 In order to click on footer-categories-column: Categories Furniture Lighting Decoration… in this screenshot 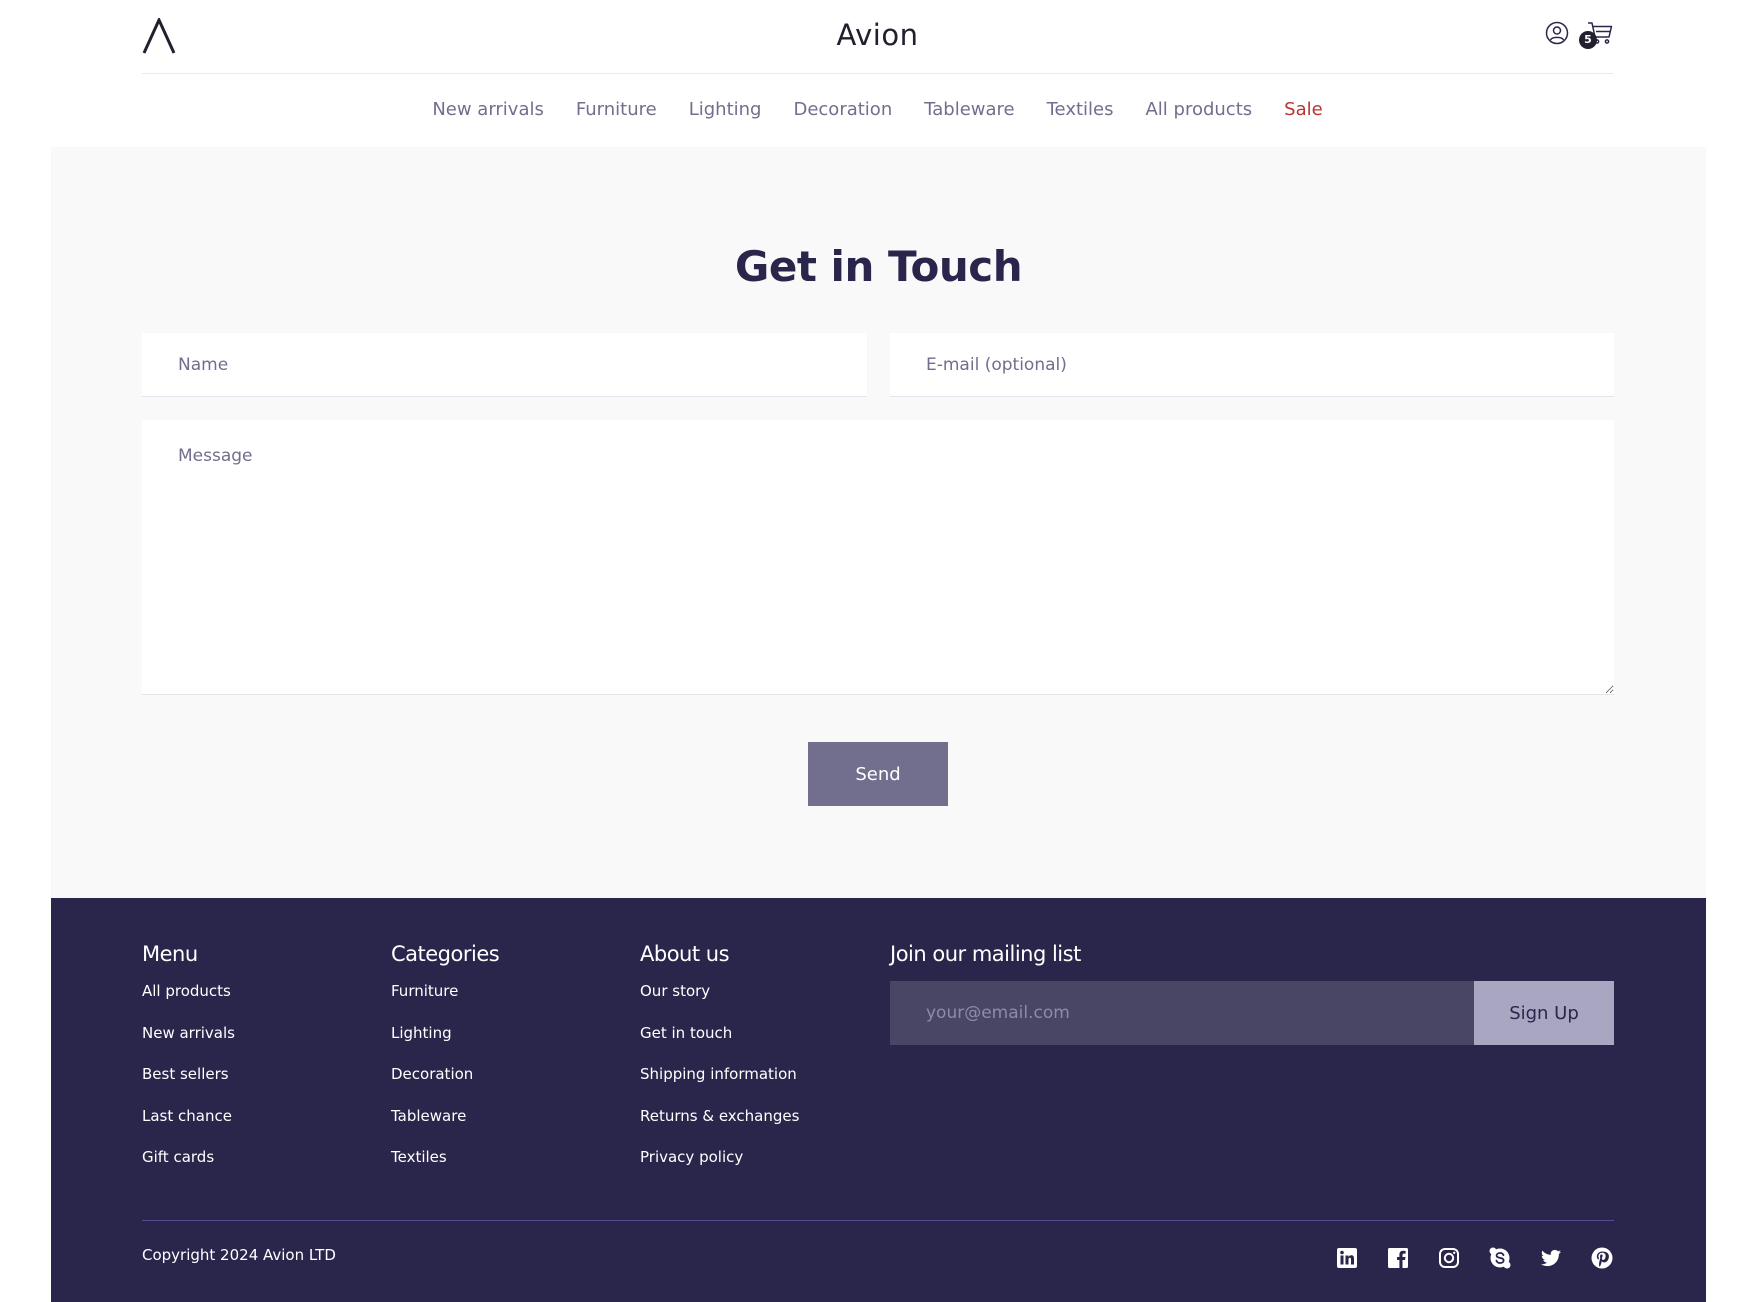, I will do `click(445, 1065)`.